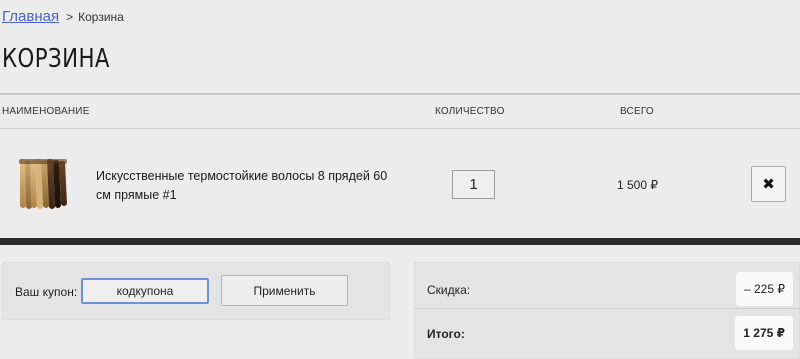 The width and height of the screenshot is (800, 359). I want to click on header-divider, so click(400, 128).